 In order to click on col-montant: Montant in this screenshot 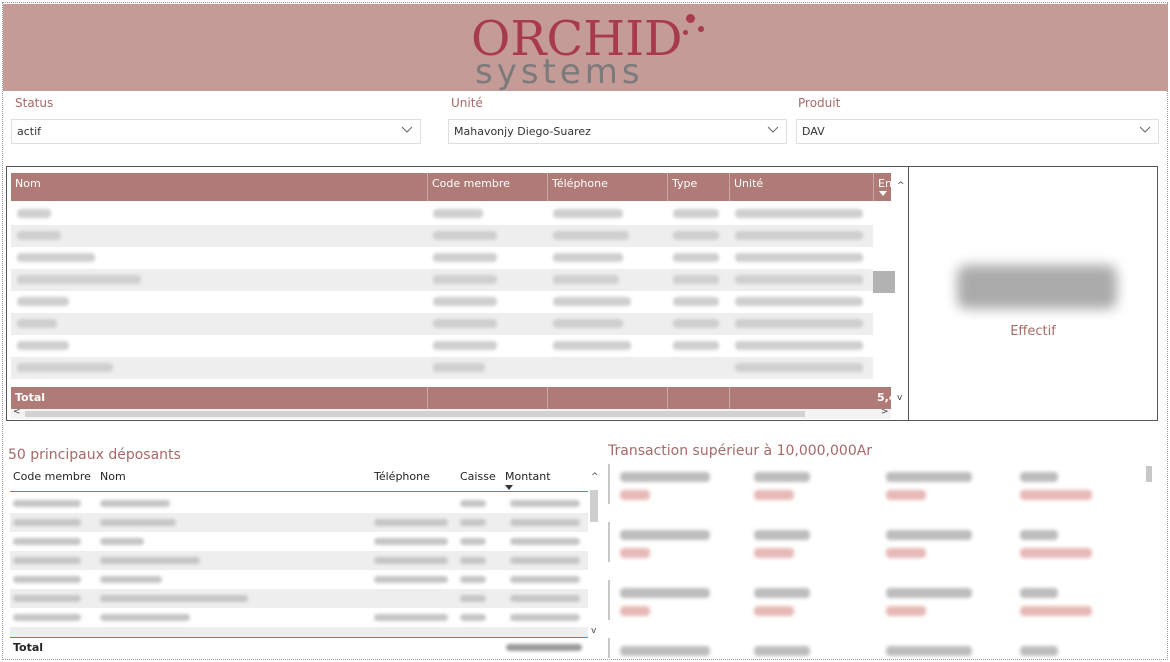, I will do `click(528, 476)`.